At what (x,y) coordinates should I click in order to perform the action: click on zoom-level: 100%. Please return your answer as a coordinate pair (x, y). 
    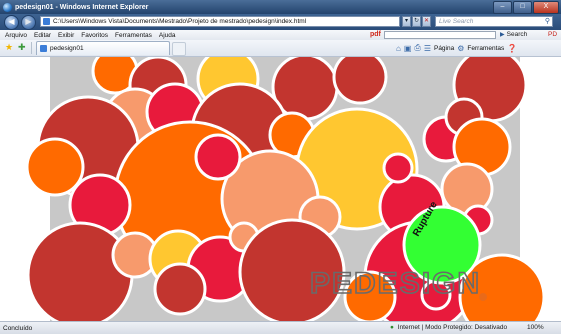
    Looking at the image, I should click on (535, 328).